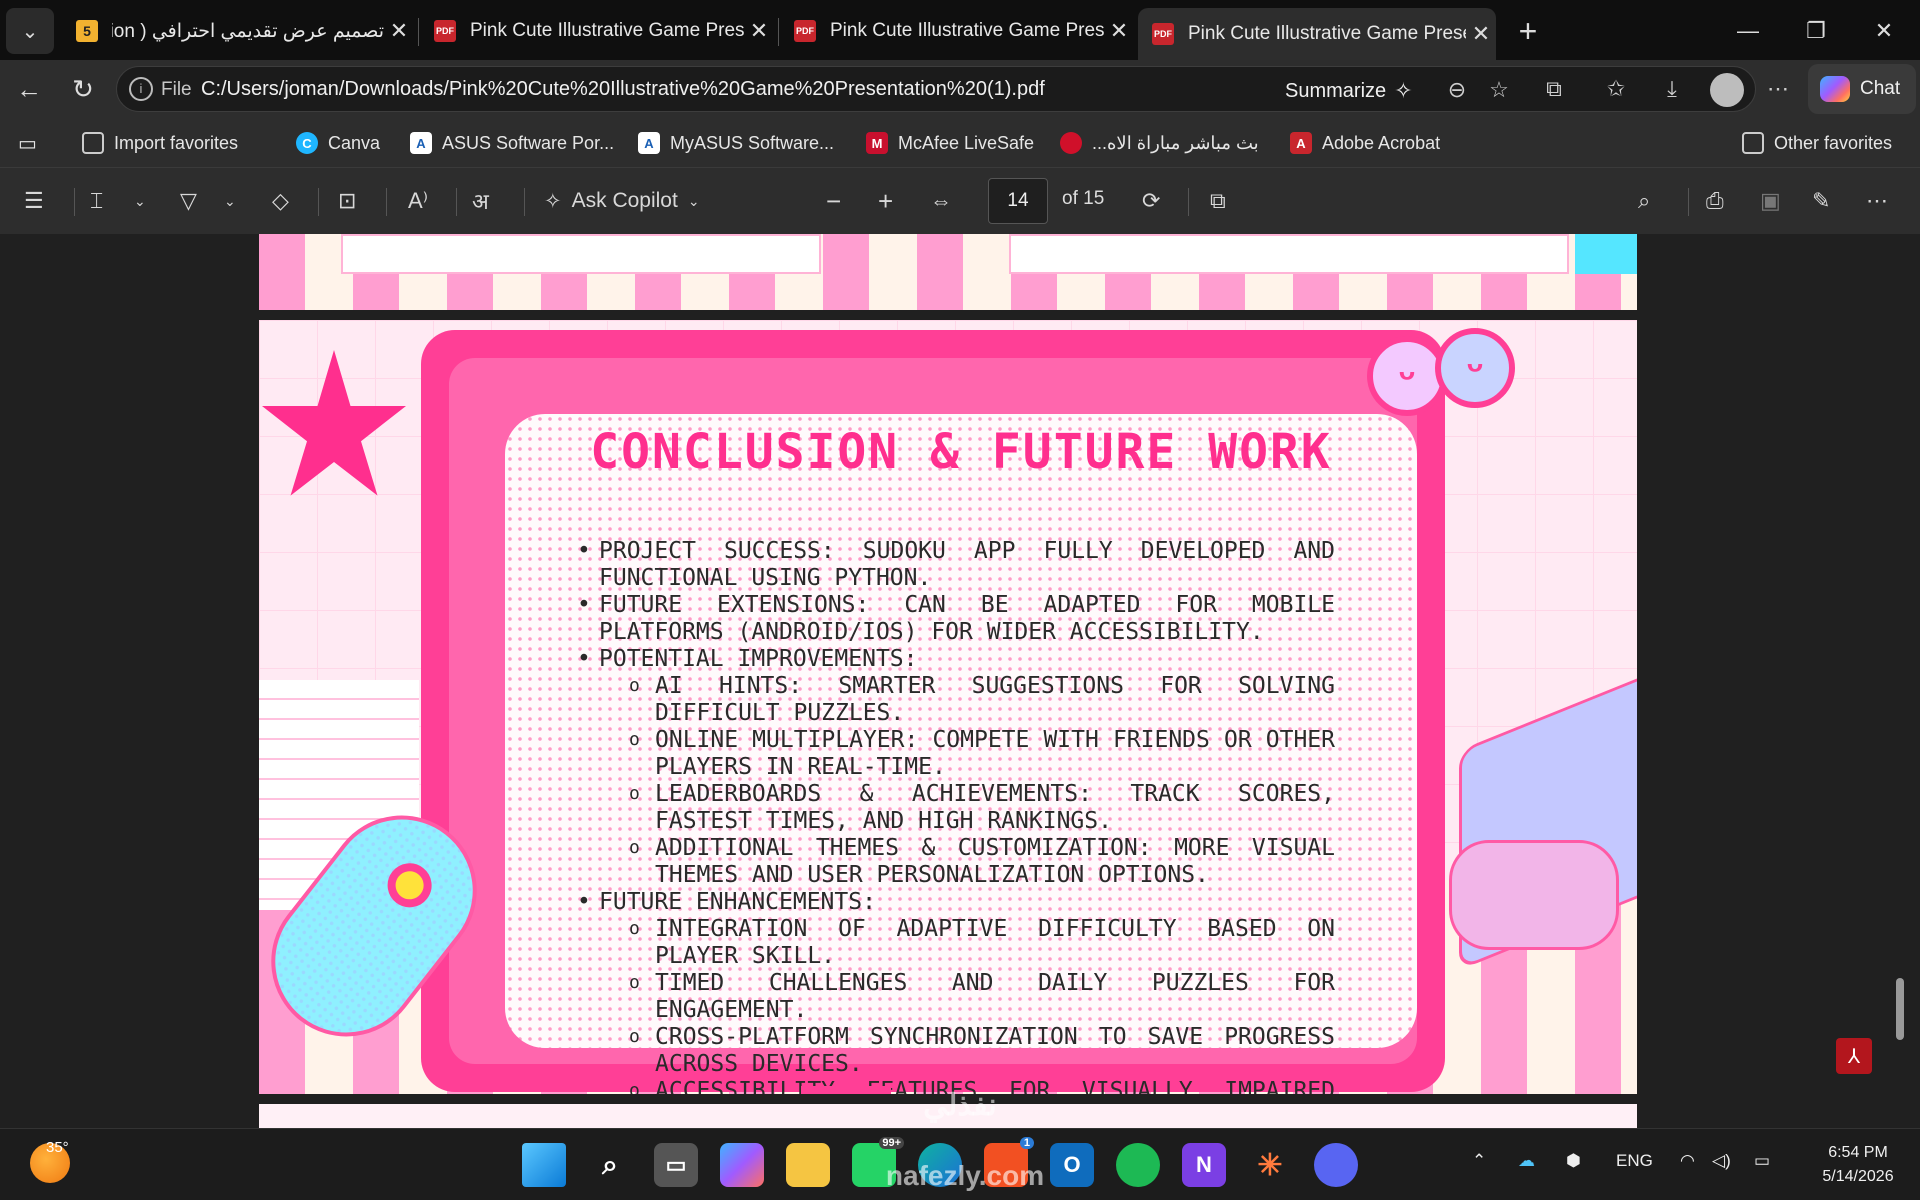 This screenshot has height=1200, width=1920. Describe the element at coordinates (93, 143) in the screenshot. I see `import-icon` at that location.